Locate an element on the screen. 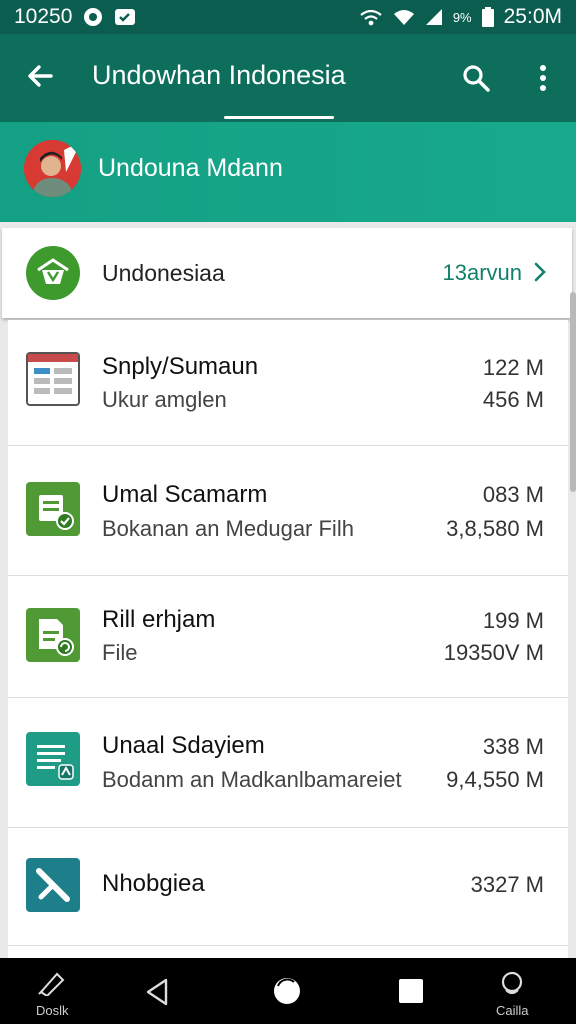  notes-badge-icon is located at coordinates (53, 759).